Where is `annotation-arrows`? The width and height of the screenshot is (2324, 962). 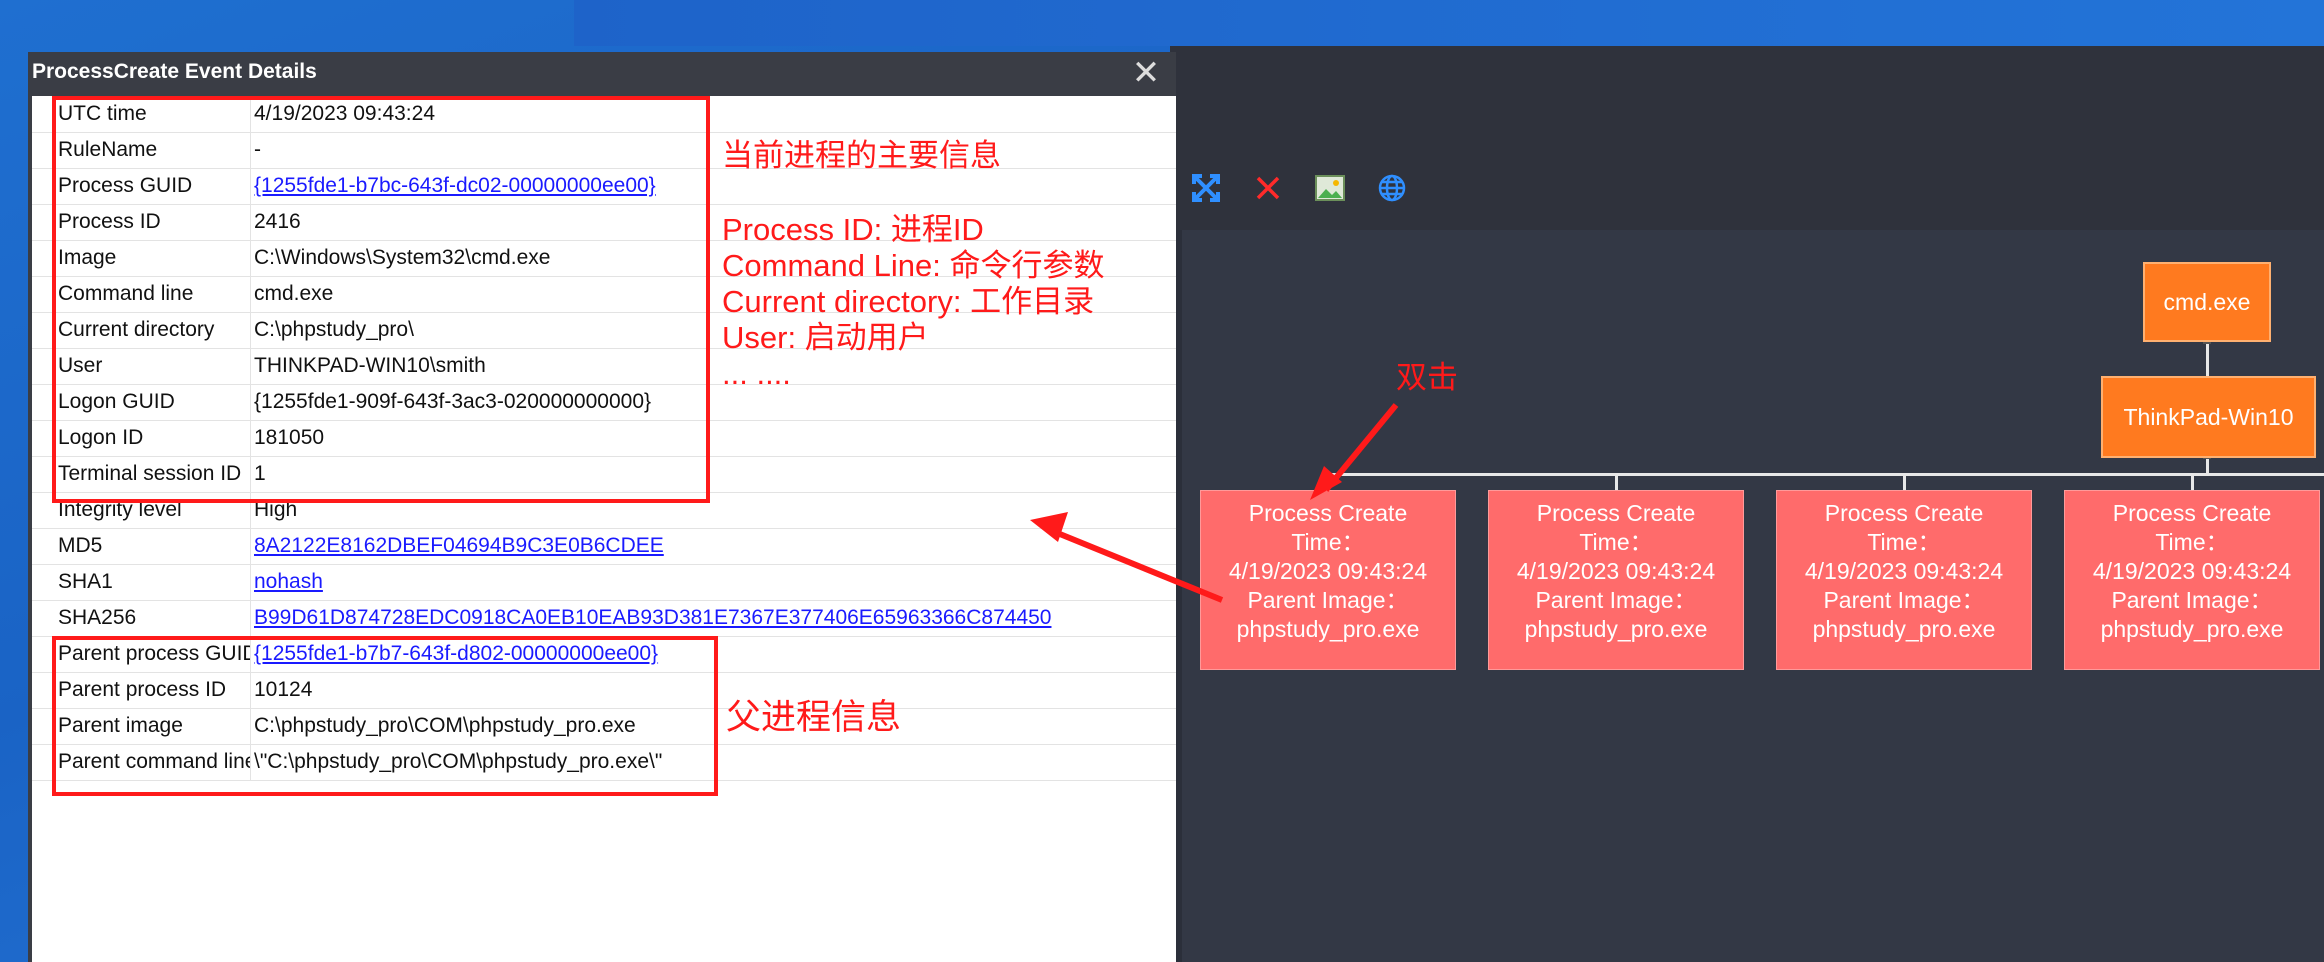
annotation-arrows is located at coordinates (1214, 503).